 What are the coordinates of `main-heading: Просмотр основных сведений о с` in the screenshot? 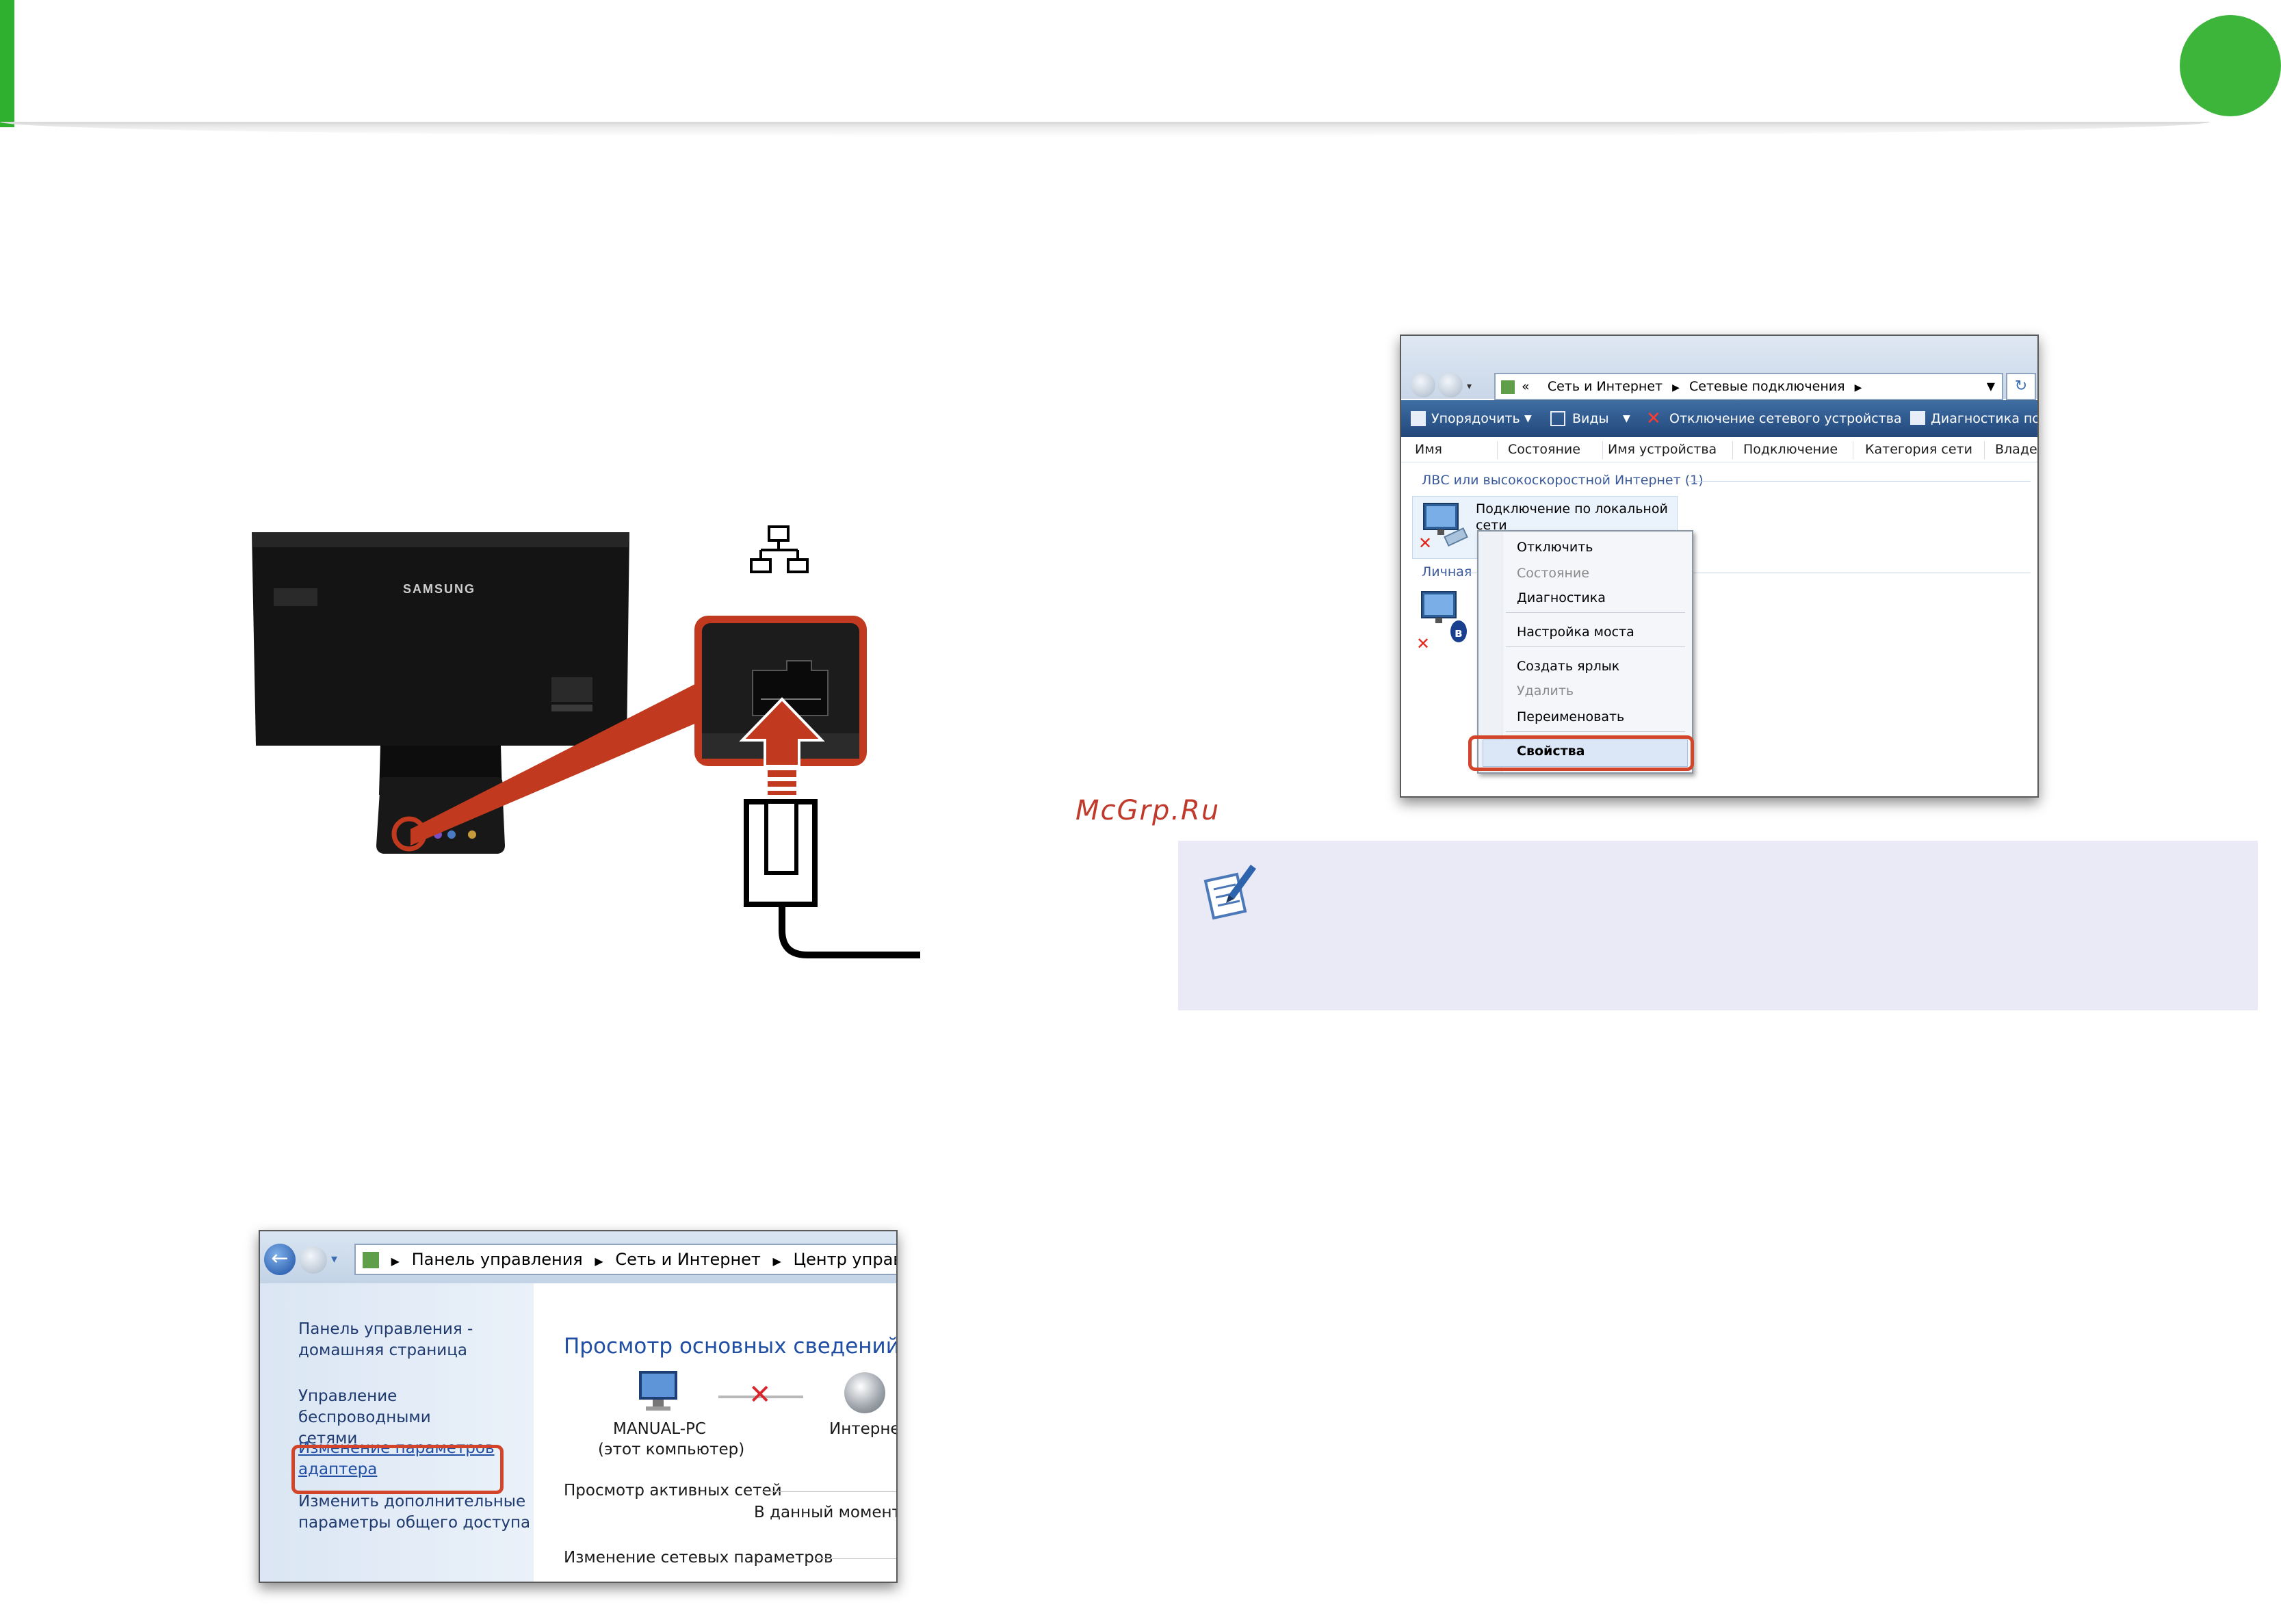 It's located at (731, 1346).